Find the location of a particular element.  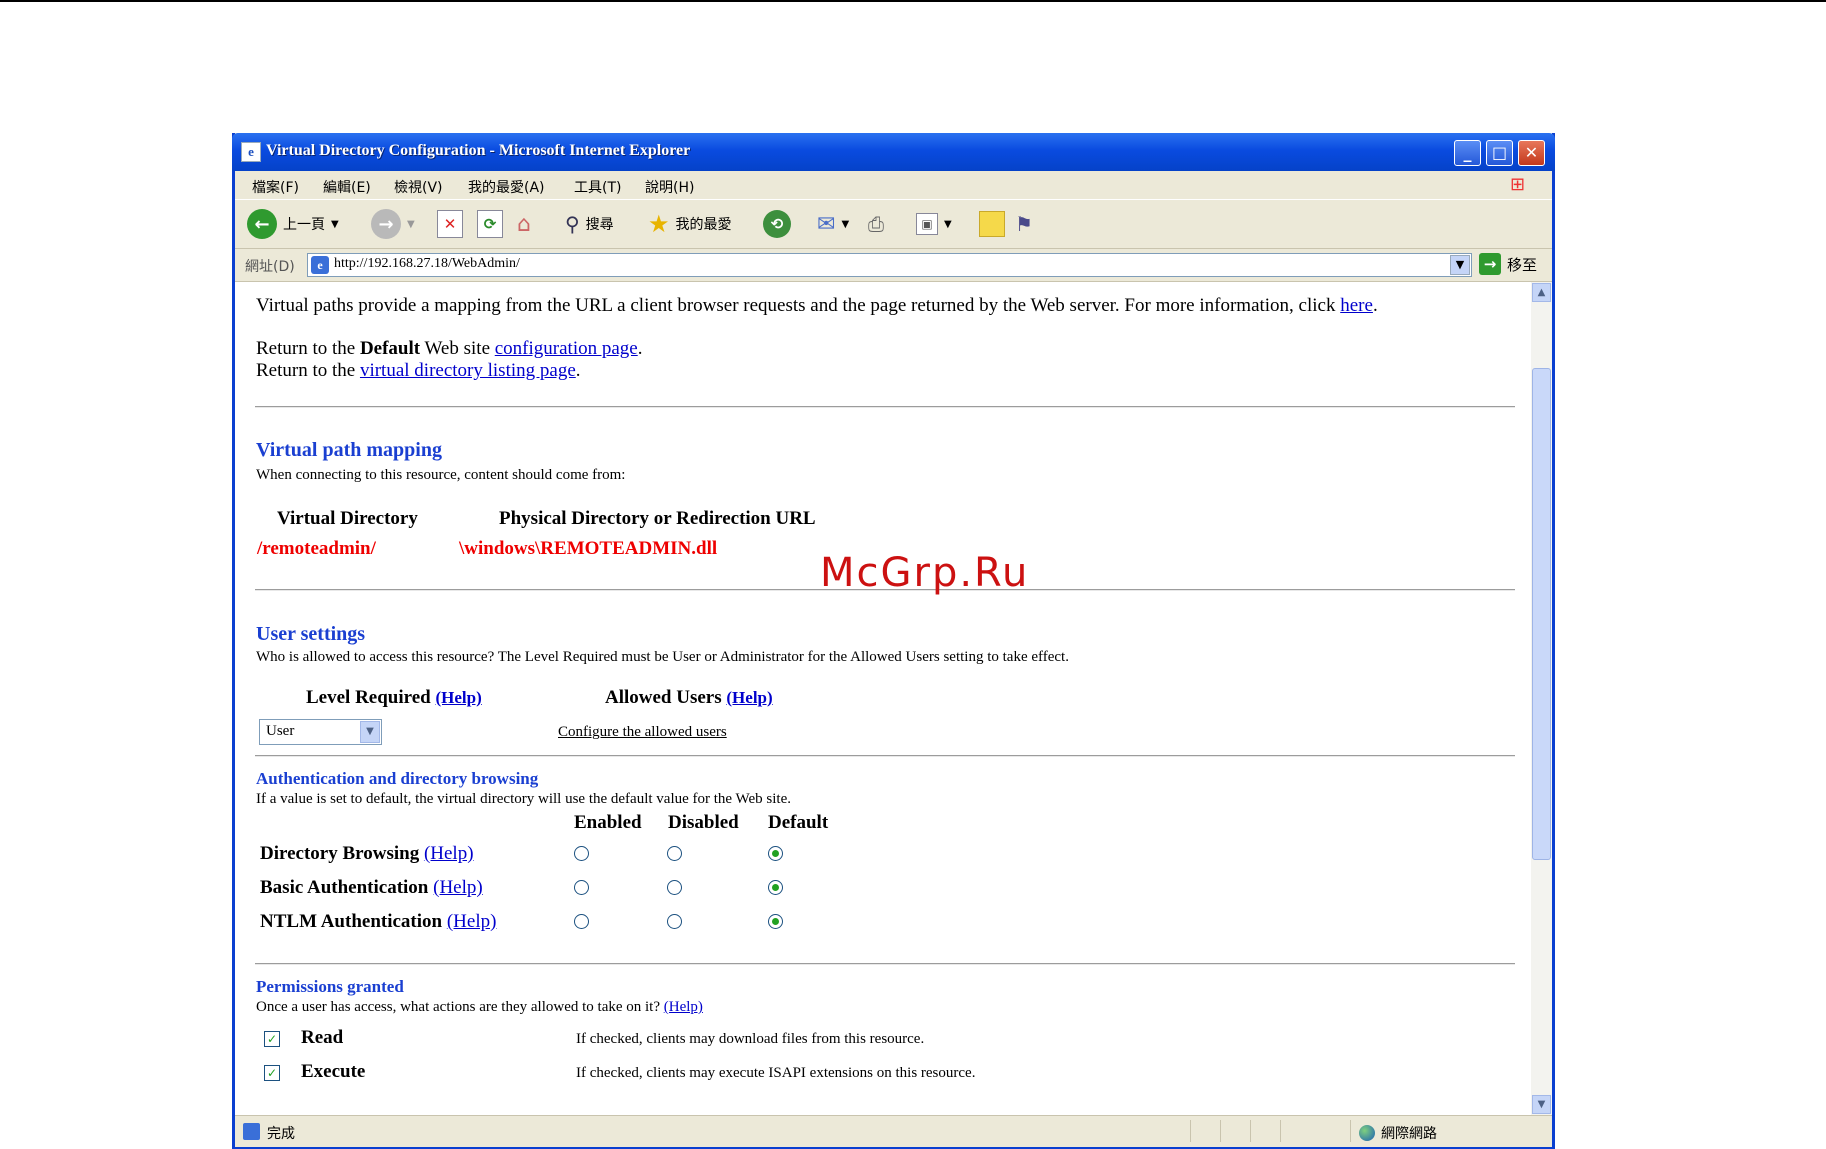

user-settings-heading: User settings is located at coordinates (311, 634).